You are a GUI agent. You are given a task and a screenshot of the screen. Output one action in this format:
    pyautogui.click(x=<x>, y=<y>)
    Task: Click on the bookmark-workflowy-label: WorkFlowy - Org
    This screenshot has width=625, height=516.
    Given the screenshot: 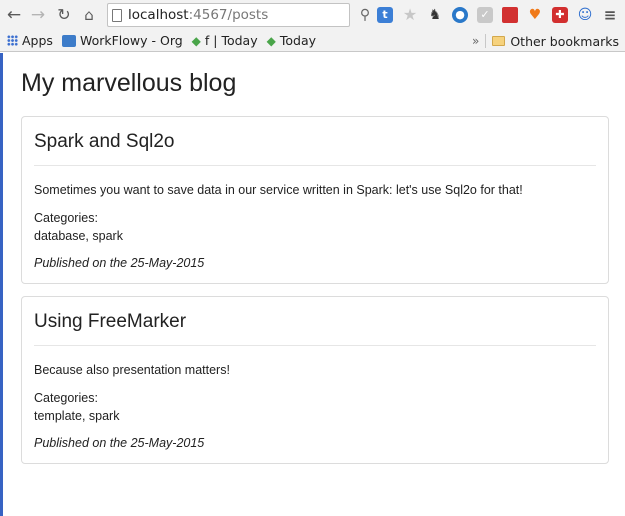 What is the action you would take?
    pyautogui.click(x=131, y=40)
    